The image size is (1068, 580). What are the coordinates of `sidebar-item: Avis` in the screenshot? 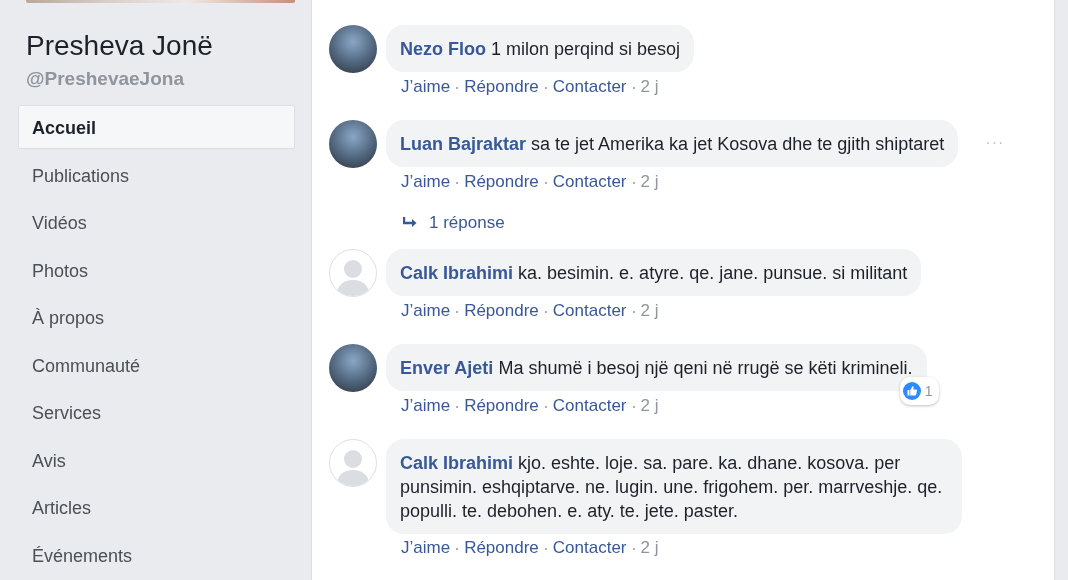 It's located at (156, 459).